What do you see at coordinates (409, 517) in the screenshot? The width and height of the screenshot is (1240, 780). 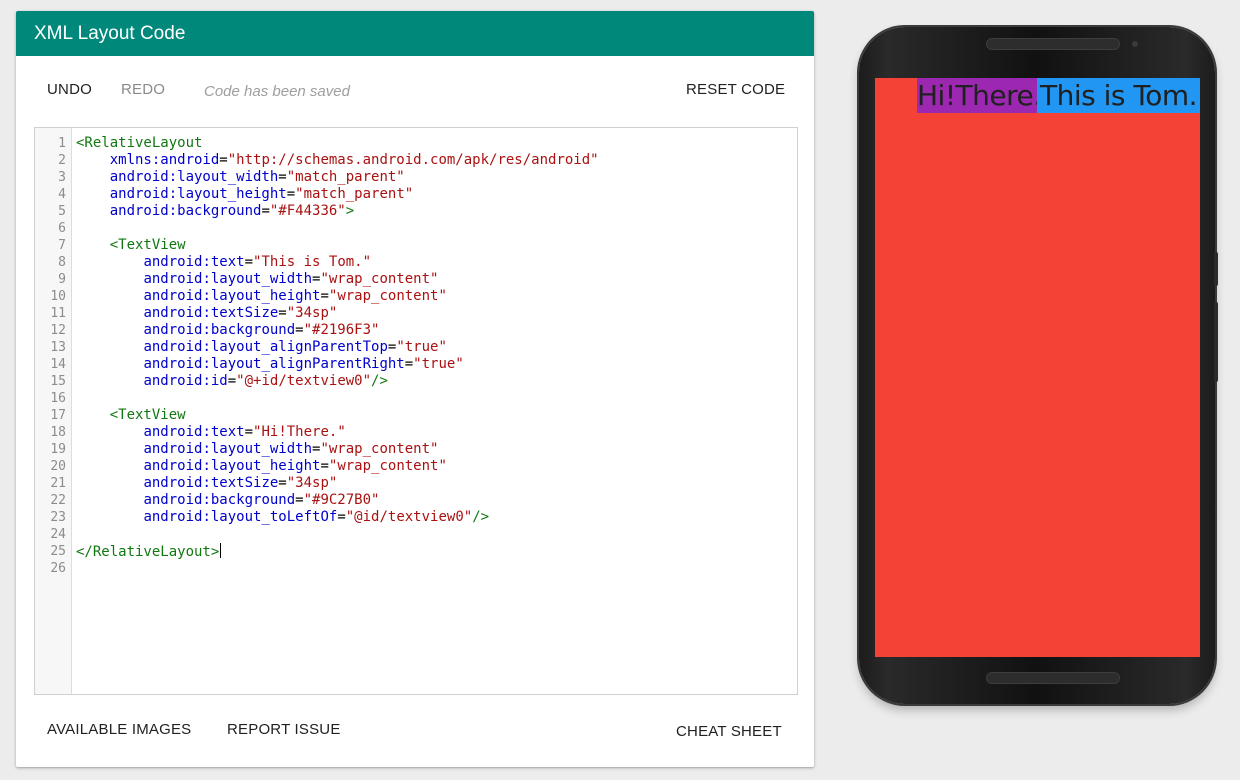 I see `code-token-str: "@id/textview0"` at bounding box center [409, 517].